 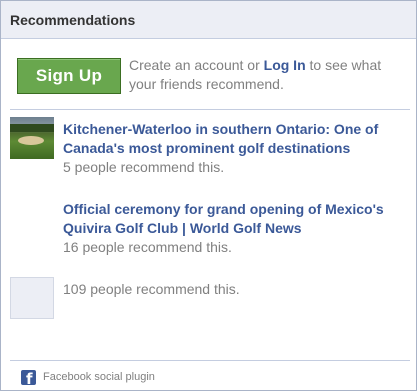 I want to click on prompt-text-before: Create an account or, so click(x=196, y=65).